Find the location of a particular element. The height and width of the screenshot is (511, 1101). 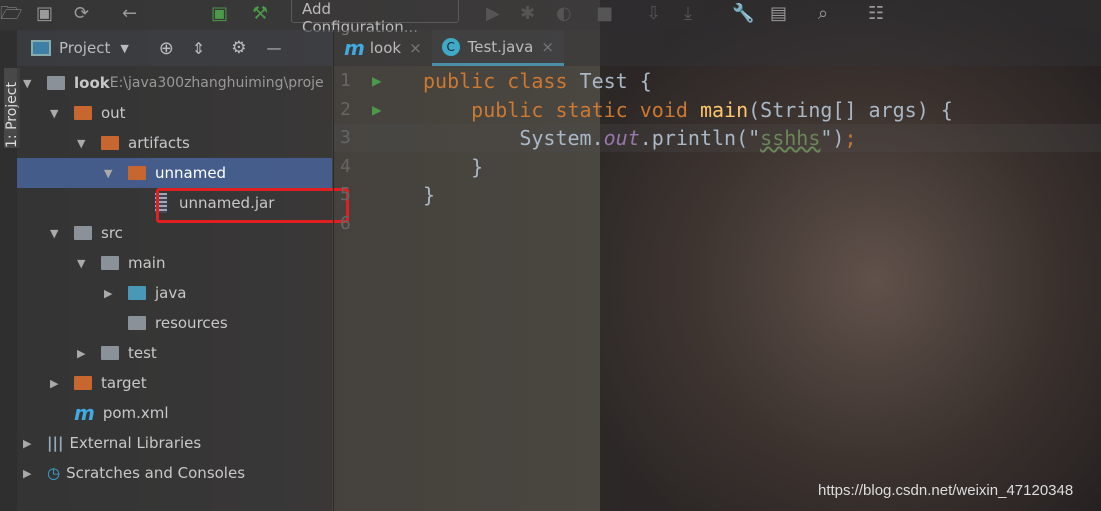

tree-item-label: unnamed is located at coordinates (191, 173).